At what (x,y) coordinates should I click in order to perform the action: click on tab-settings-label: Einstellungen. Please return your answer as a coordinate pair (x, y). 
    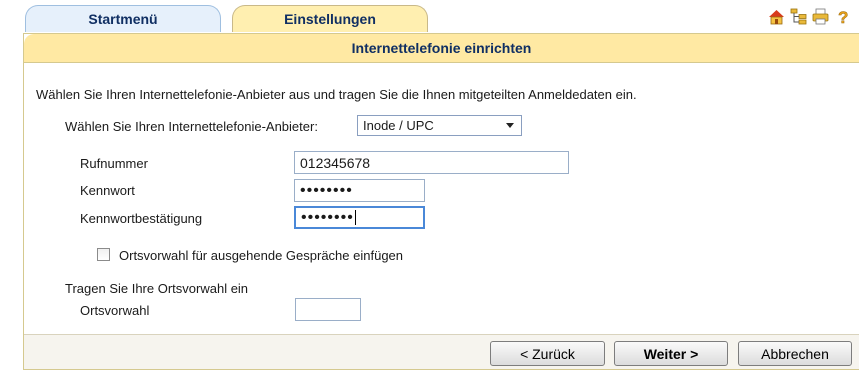
    Looking at the image, I should click on (330, 19).